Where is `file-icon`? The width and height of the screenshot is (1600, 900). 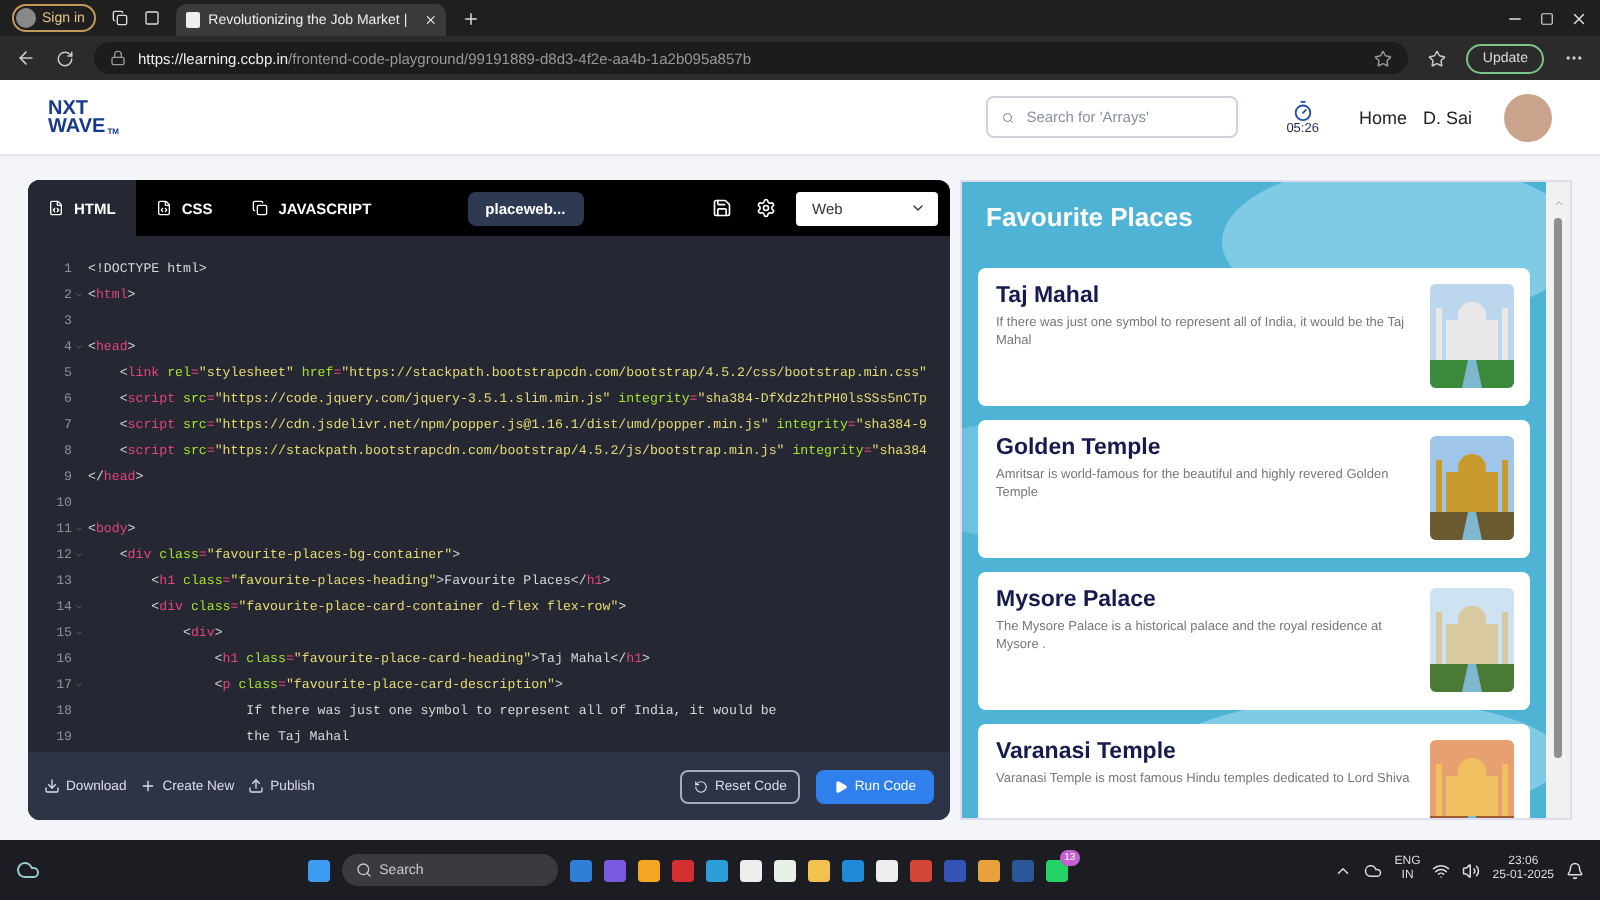 file-icon is located at coordinates (260, 208).